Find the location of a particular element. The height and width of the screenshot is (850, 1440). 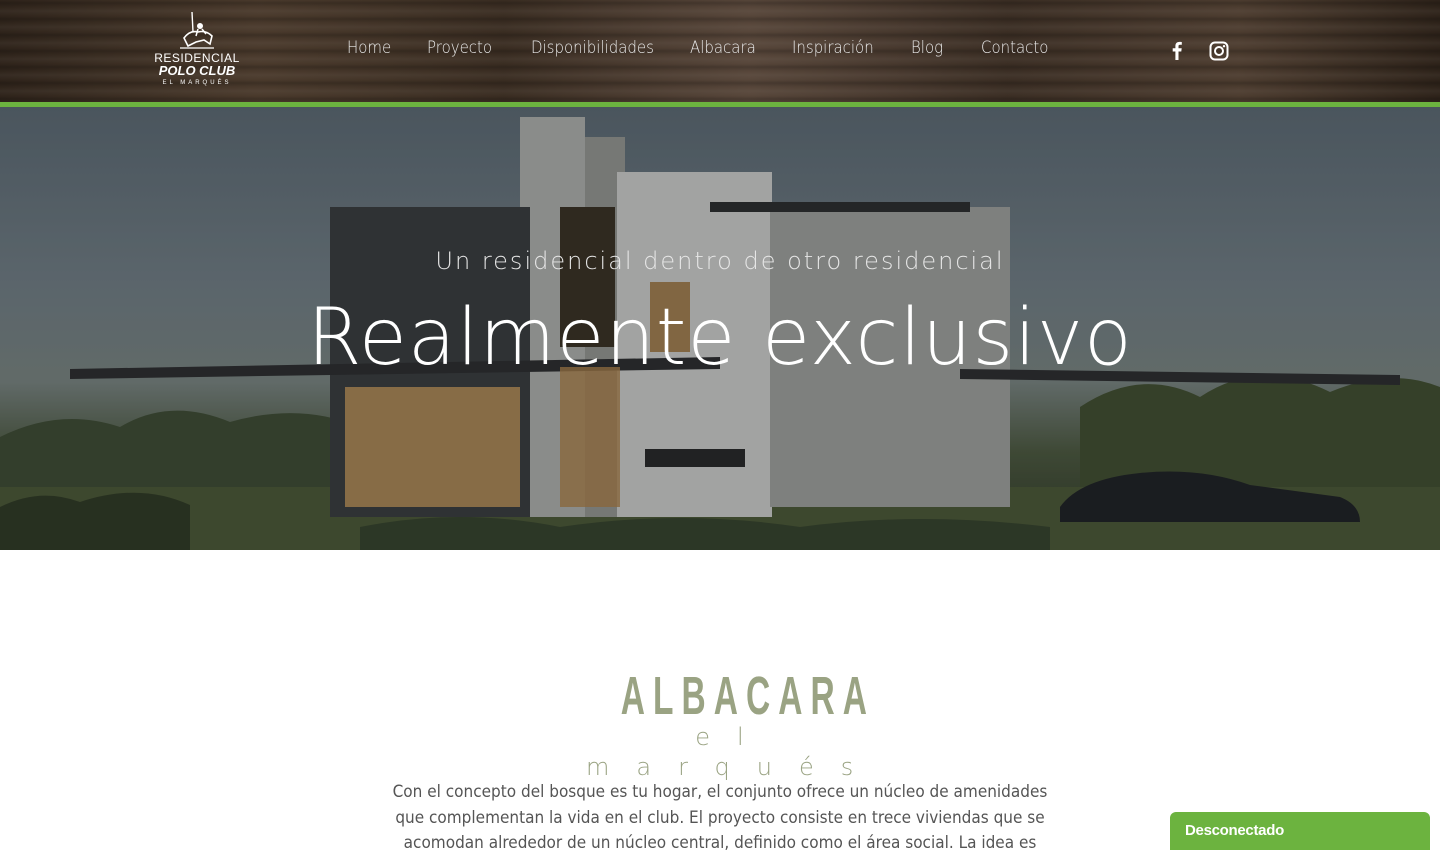

instagram-icon is located at coordinates (1219, 51).